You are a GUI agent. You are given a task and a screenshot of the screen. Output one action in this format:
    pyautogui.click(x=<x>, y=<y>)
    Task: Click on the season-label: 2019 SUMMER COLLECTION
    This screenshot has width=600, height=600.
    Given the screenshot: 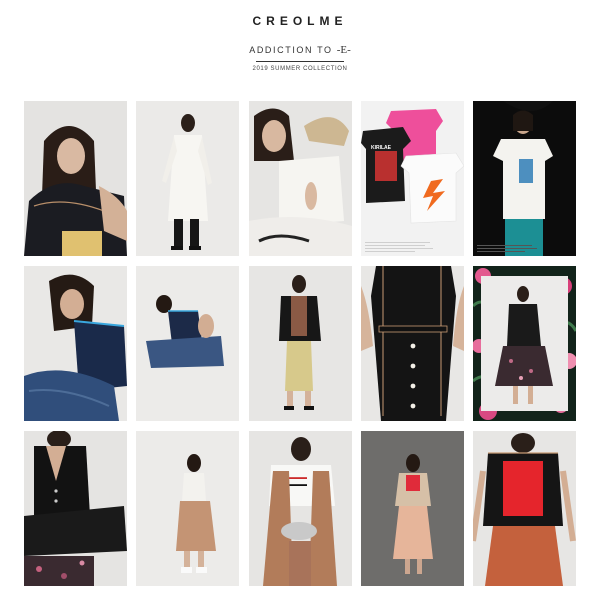 What is the action you would take?
    pyautogui.click(x=300, y=69)
    